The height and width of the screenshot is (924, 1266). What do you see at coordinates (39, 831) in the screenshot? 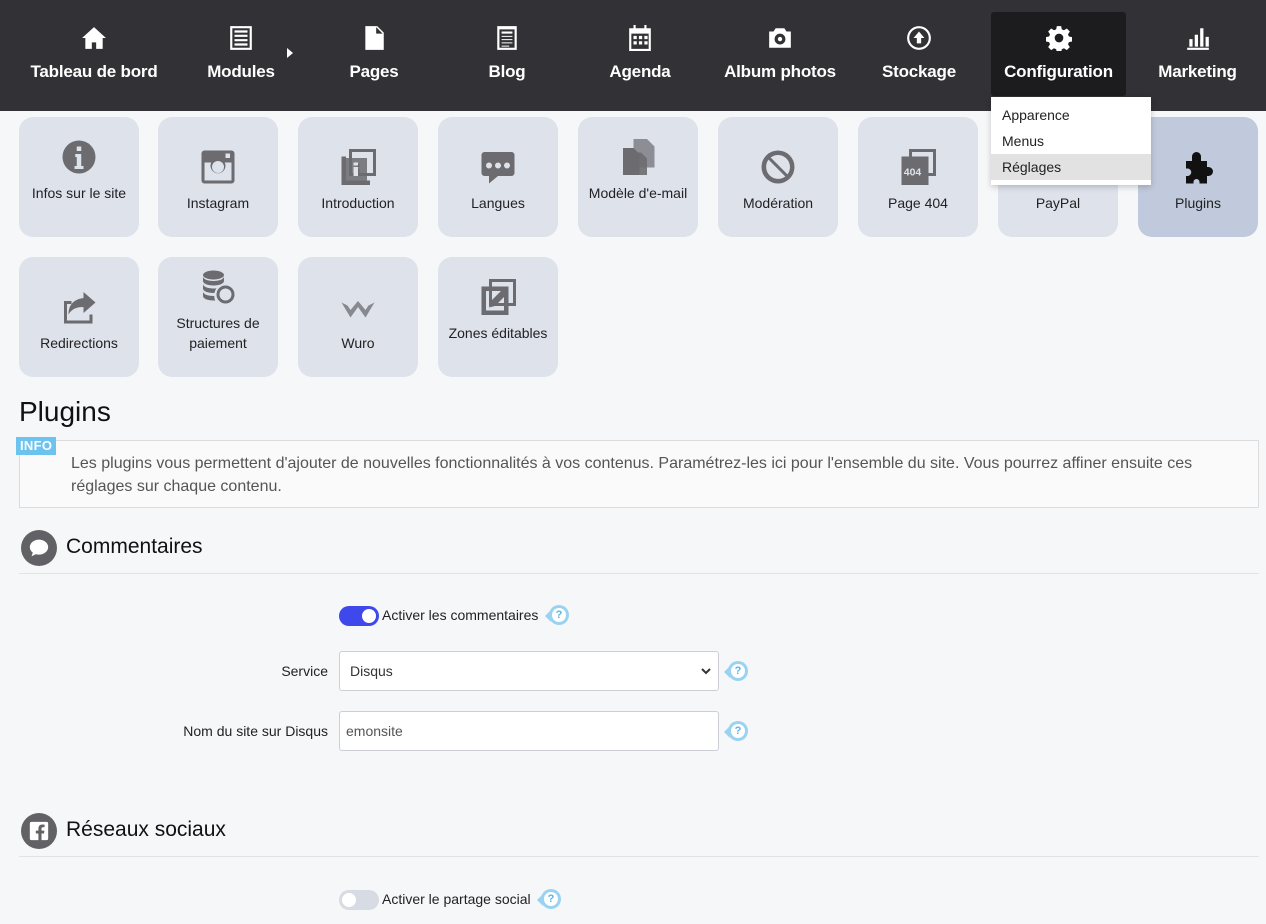
I see `facebook-icon` at bounding box center [39, 831].